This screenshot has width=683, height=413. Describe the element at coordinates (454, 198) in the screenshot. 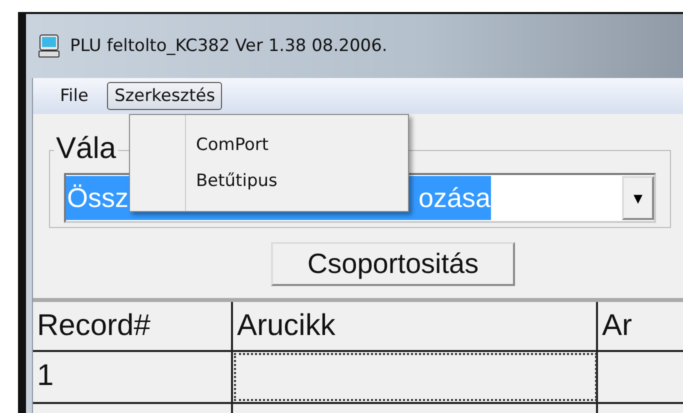

I see `combo-value: ozása` at that location.